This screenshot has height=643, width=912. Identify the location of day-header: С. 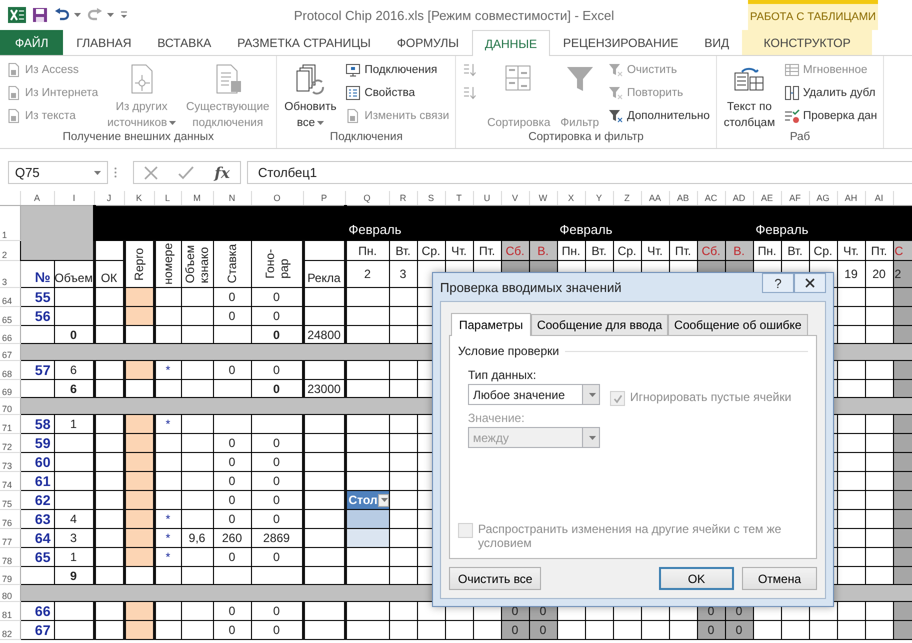
(902, 250).